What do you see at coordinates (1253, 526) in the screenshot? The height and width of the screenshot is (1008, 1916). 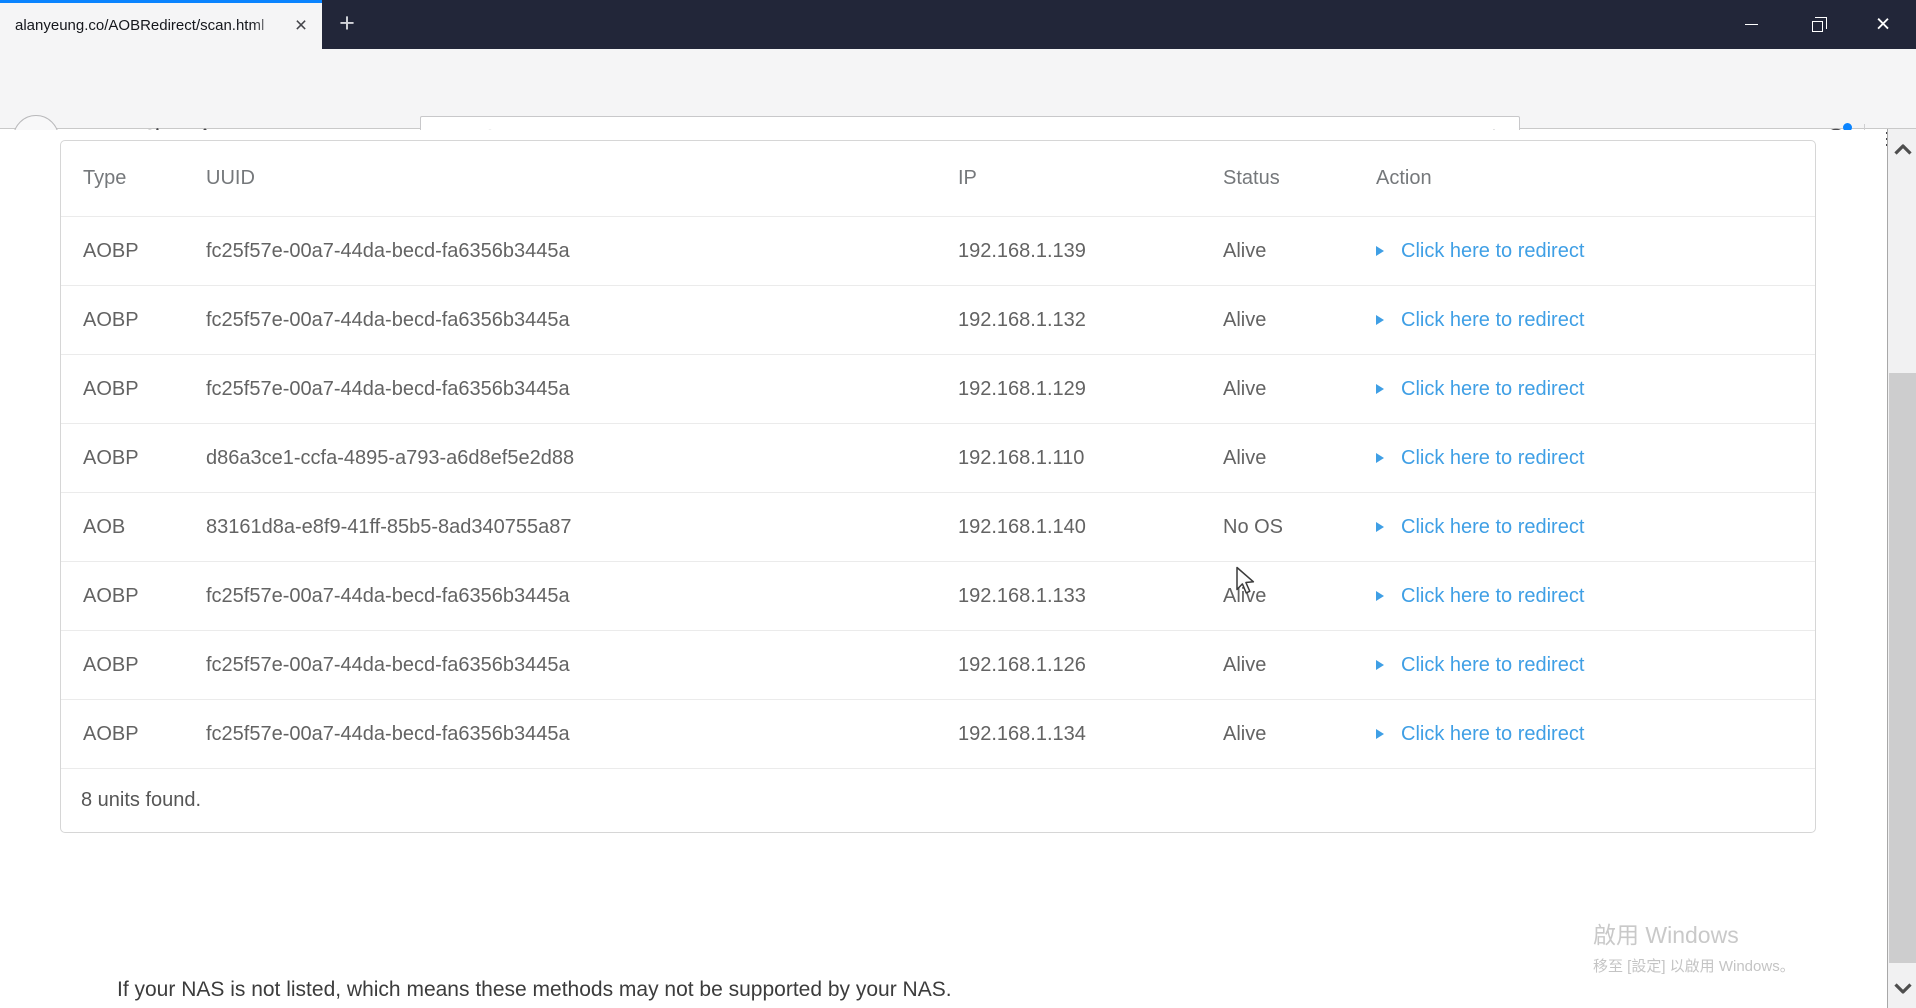 I see `cell-status: No OS` at bounding box center [1253, 526].